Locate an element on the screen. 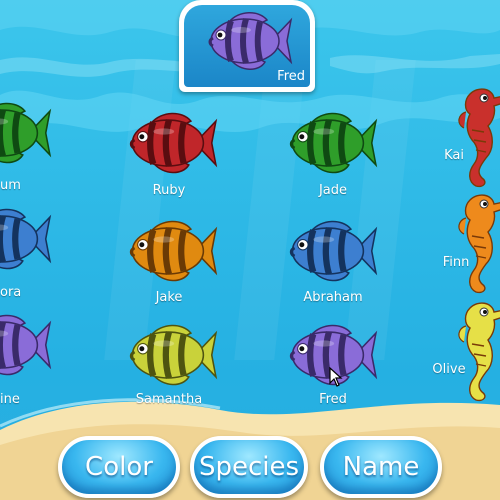 This screenshot has height=500, width=500. sort-by-color-button: Color is located at coordinates (119, 467).